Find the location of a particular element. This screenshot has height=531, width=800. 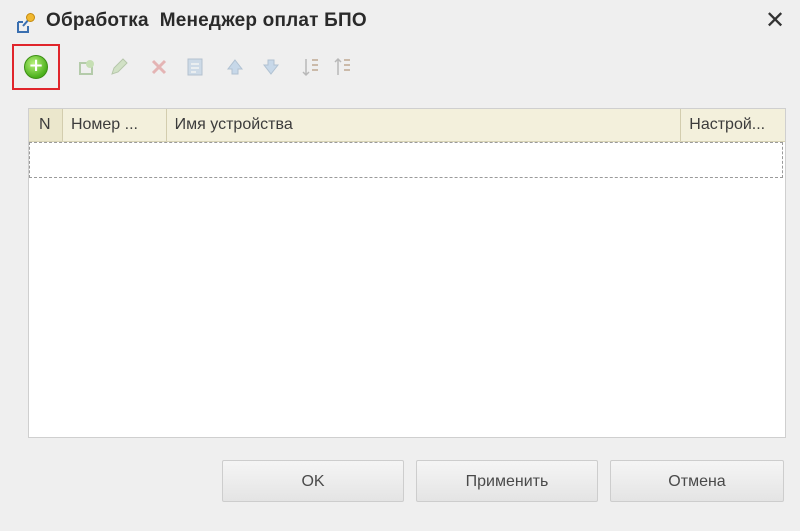

apply-button: Применить is located at coordinates (507, 481).